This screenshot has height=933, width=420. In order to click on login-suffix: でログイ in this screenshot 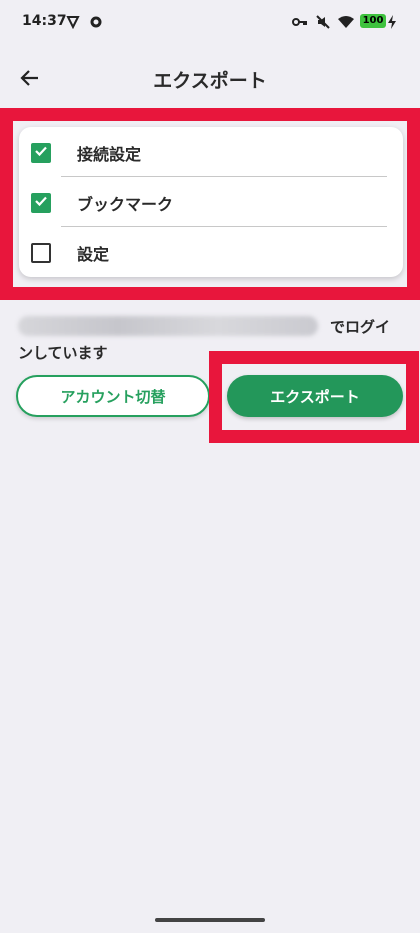, I will do `click(360, 327)`.